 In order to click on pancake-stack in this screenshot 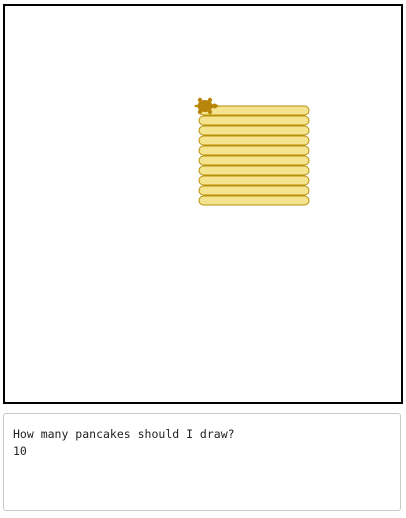, I will do `click(254, 155)`.